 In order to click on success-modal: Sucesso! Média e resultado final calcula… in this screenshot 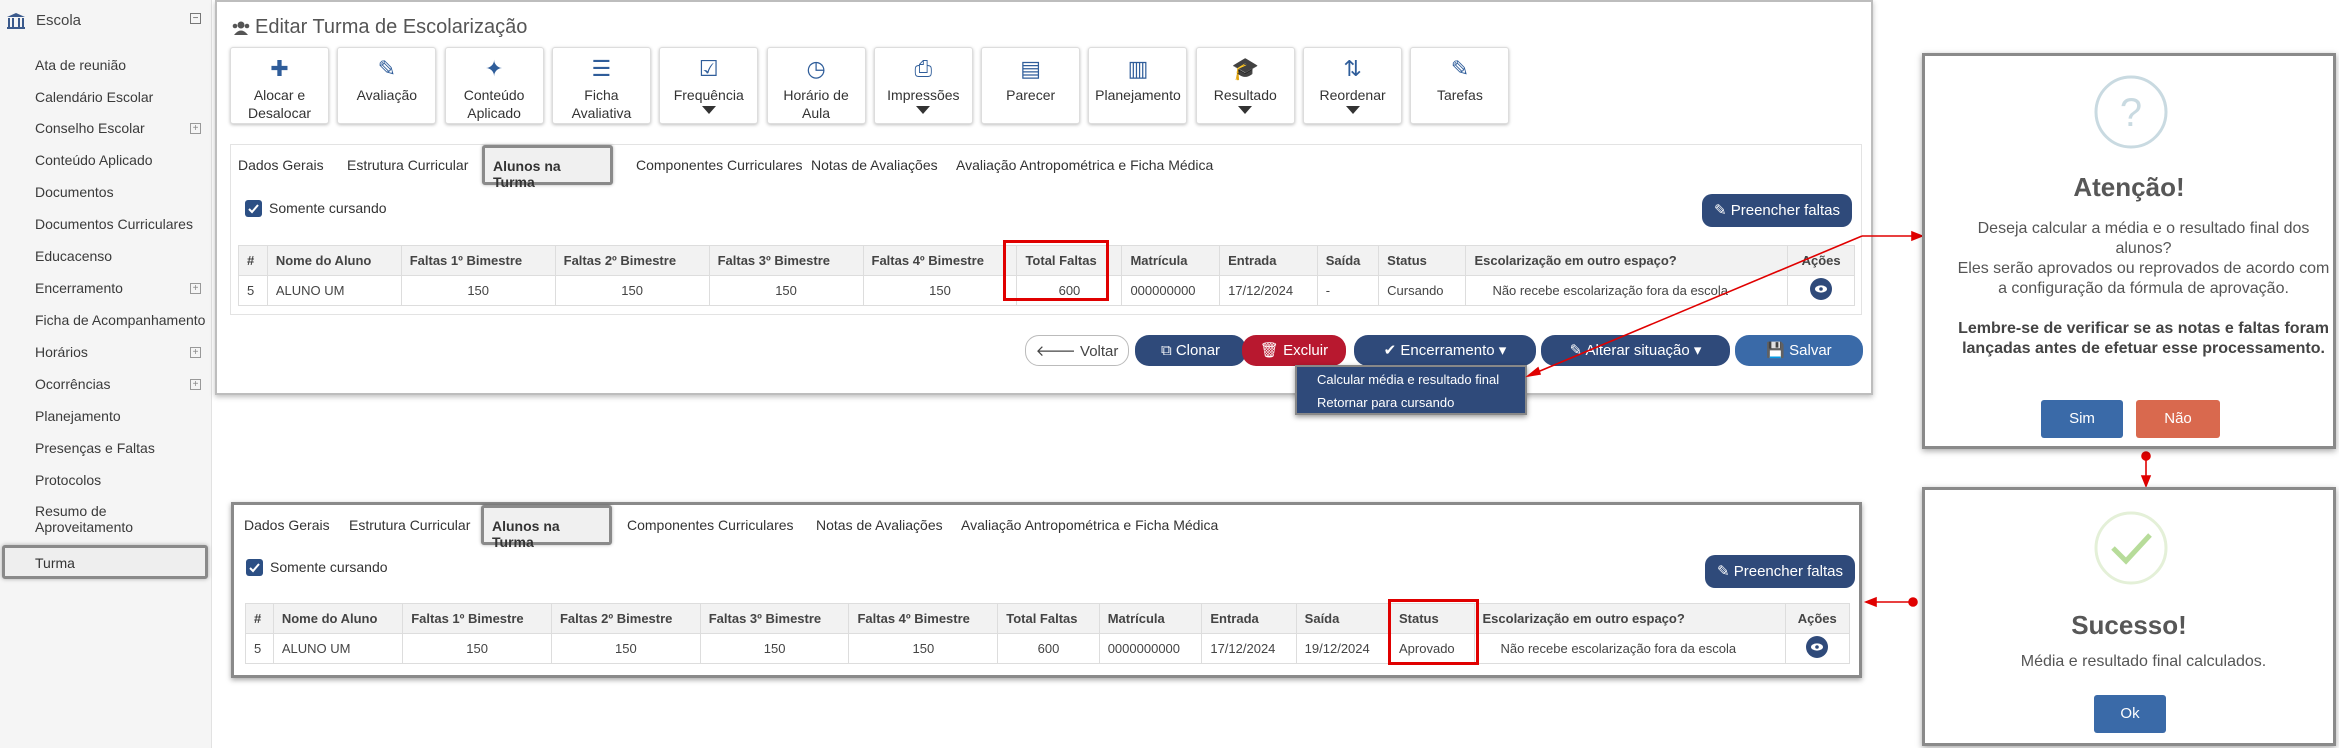, I will do `click(2129, 616)`.